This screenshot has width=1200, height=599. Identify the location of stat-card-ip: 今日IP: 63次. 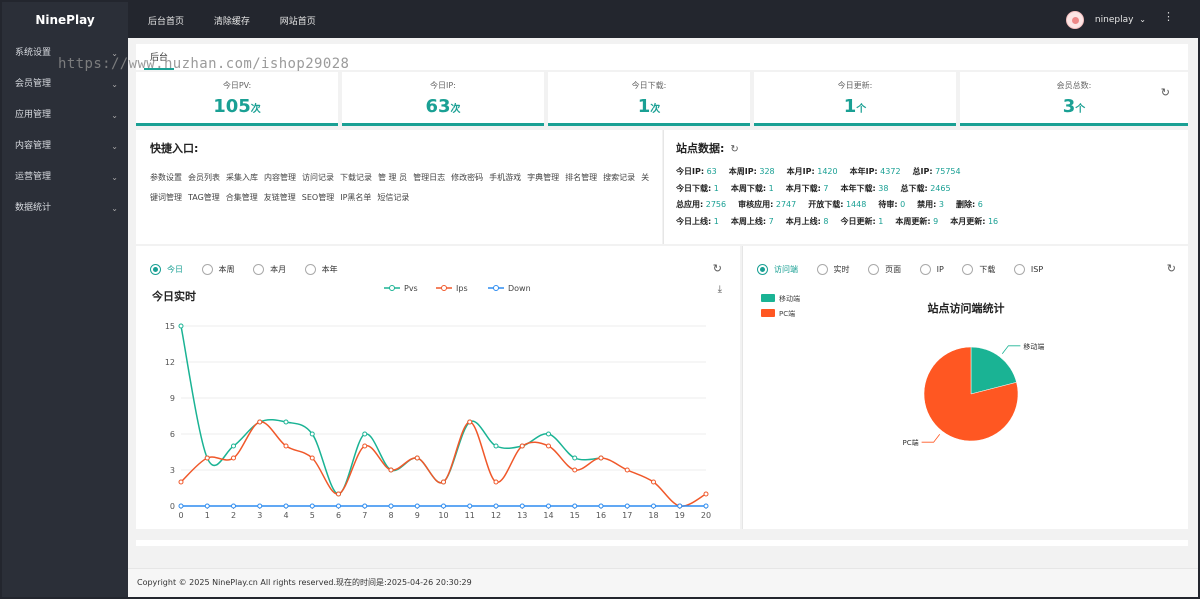
(443, 99).